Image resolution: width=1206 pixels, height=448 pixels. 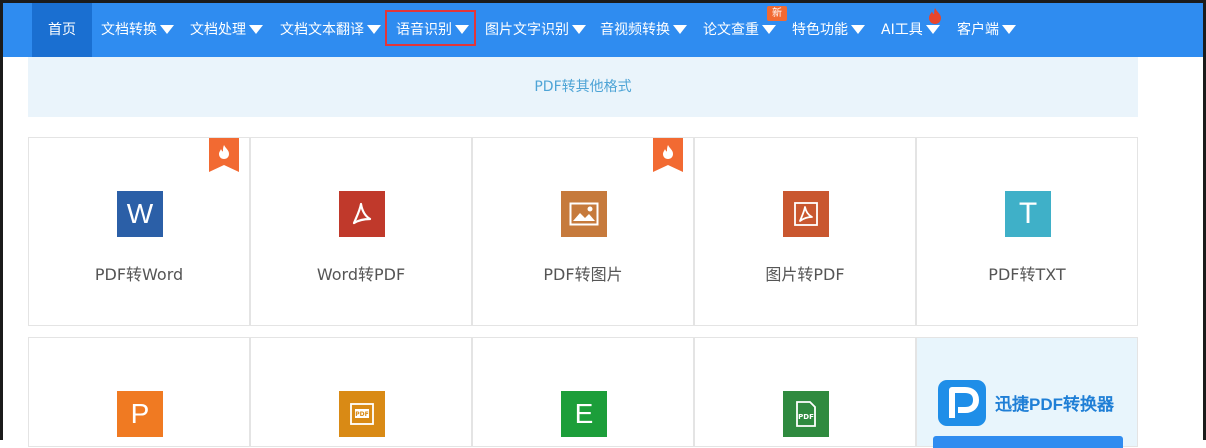 What do you see at coordinates (583, 87) in the screenshot?
I see `section-title: PDF转其他格式` at bounding box center [583, 87].